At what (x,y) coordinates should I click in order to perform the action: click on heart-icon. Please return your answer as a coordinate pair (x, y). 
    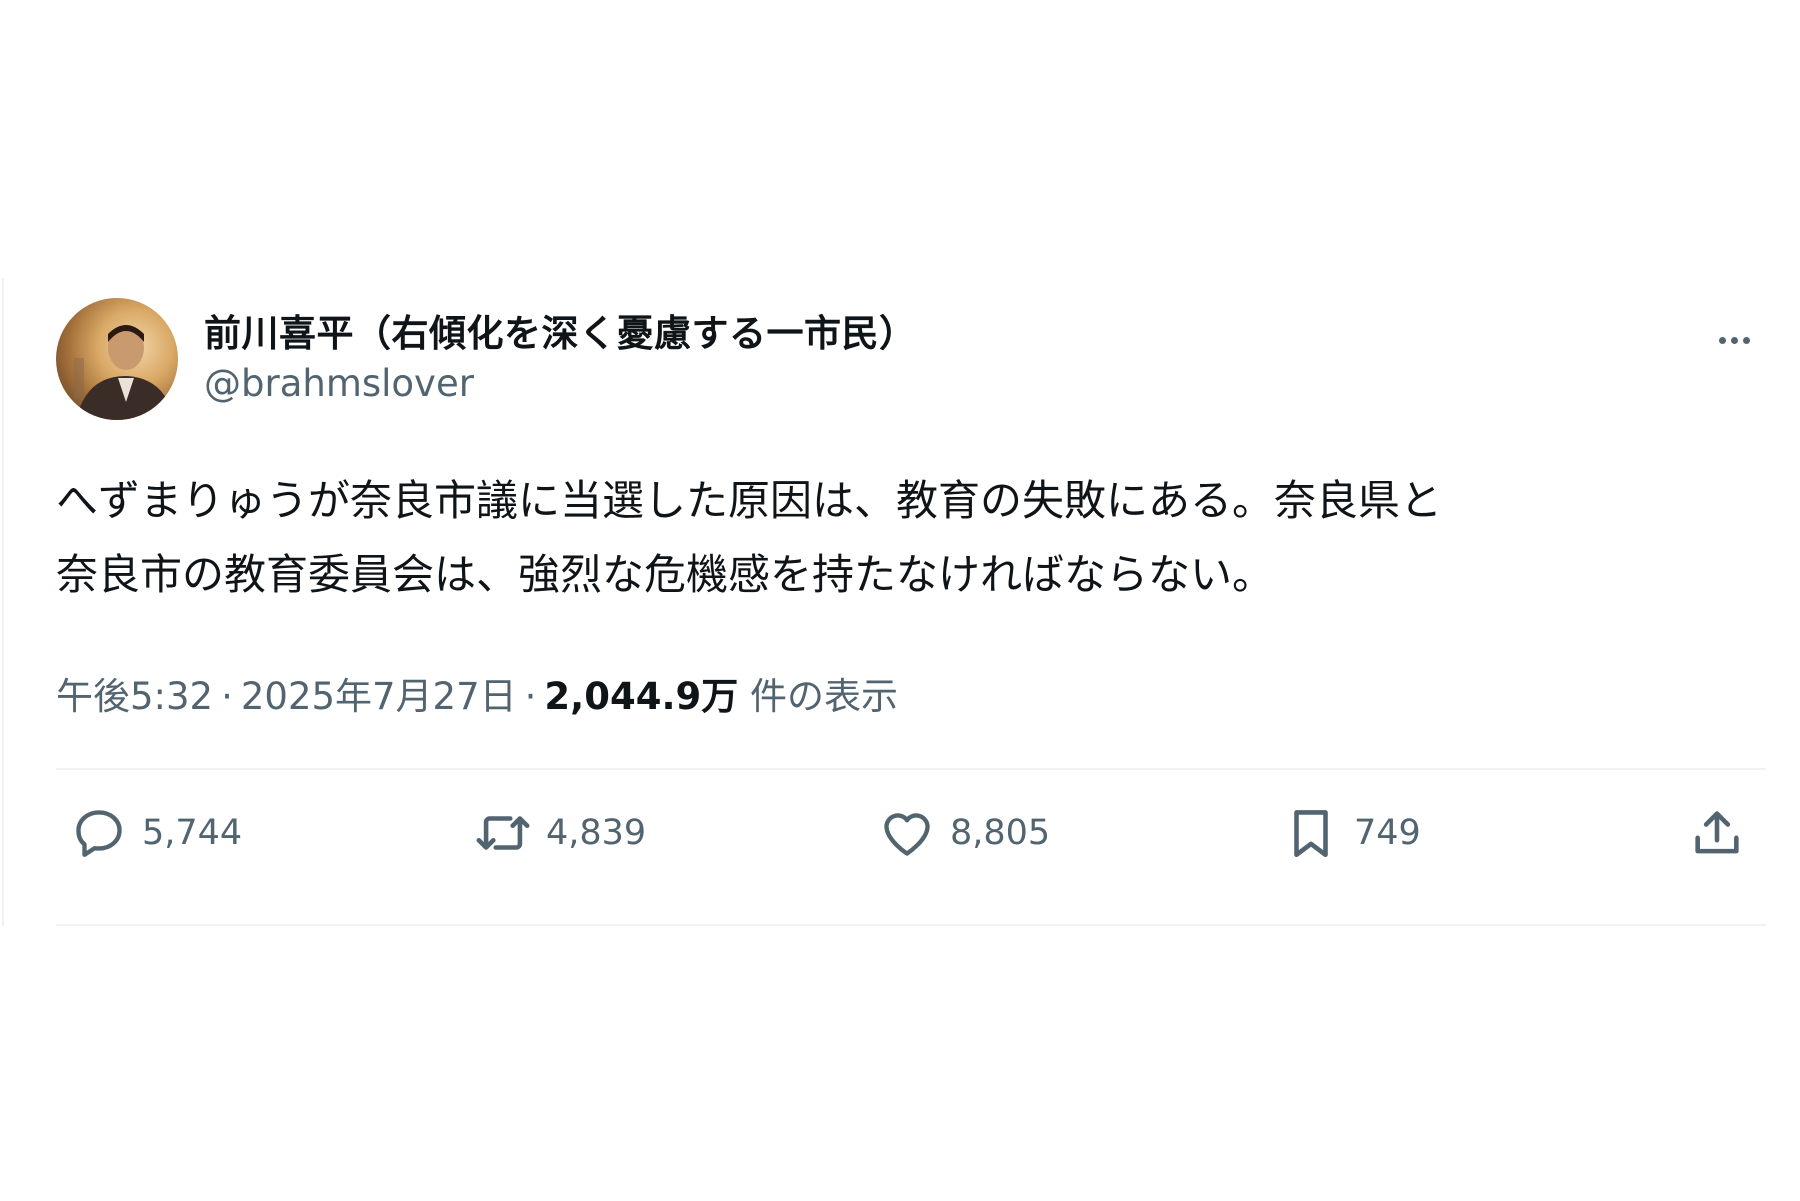
    Looking at the image, I should click on (907, 834).